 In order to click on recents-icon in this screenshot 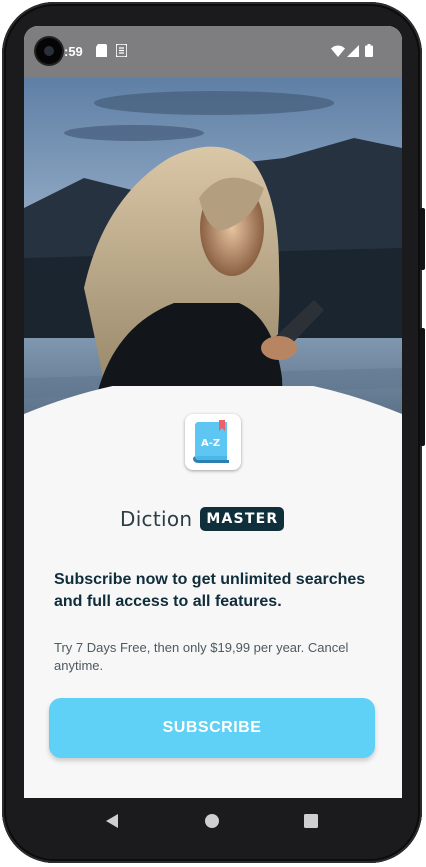, I will do `click(311, 821)`.